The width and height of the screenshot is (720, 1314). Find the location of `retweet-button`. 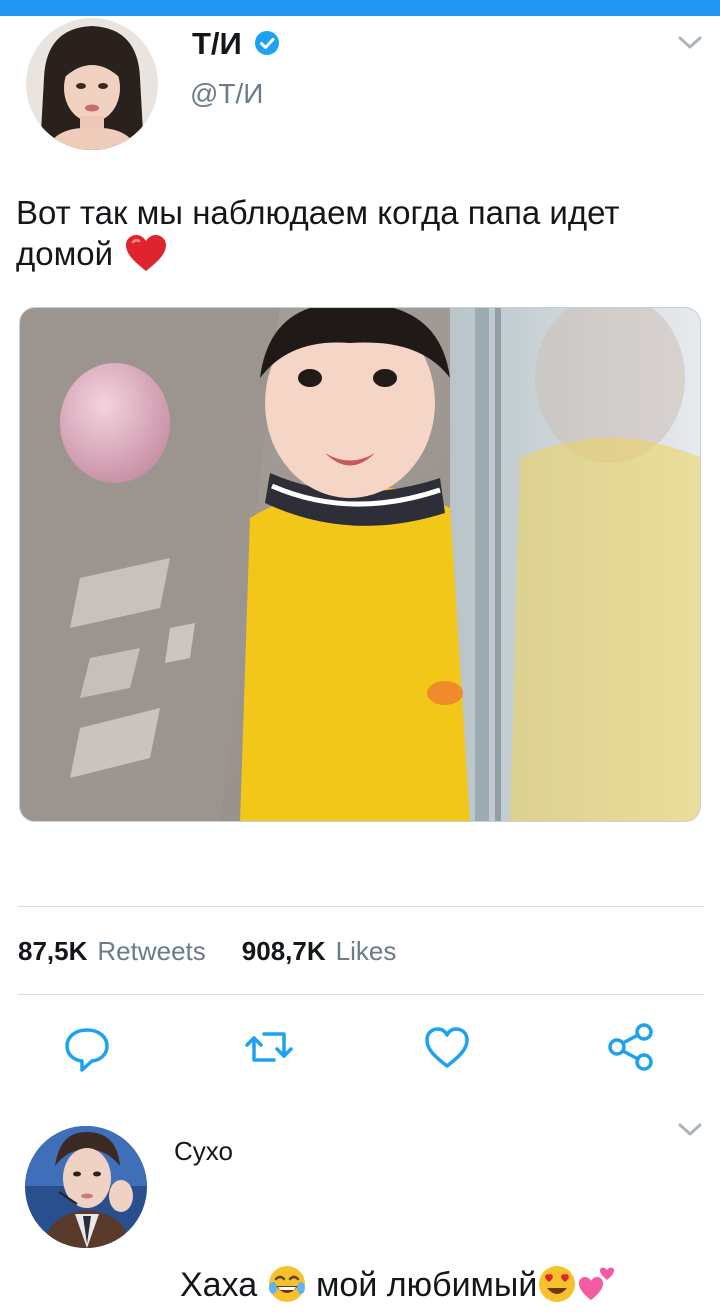

retweet-button is located at coordinates (269, 1047).